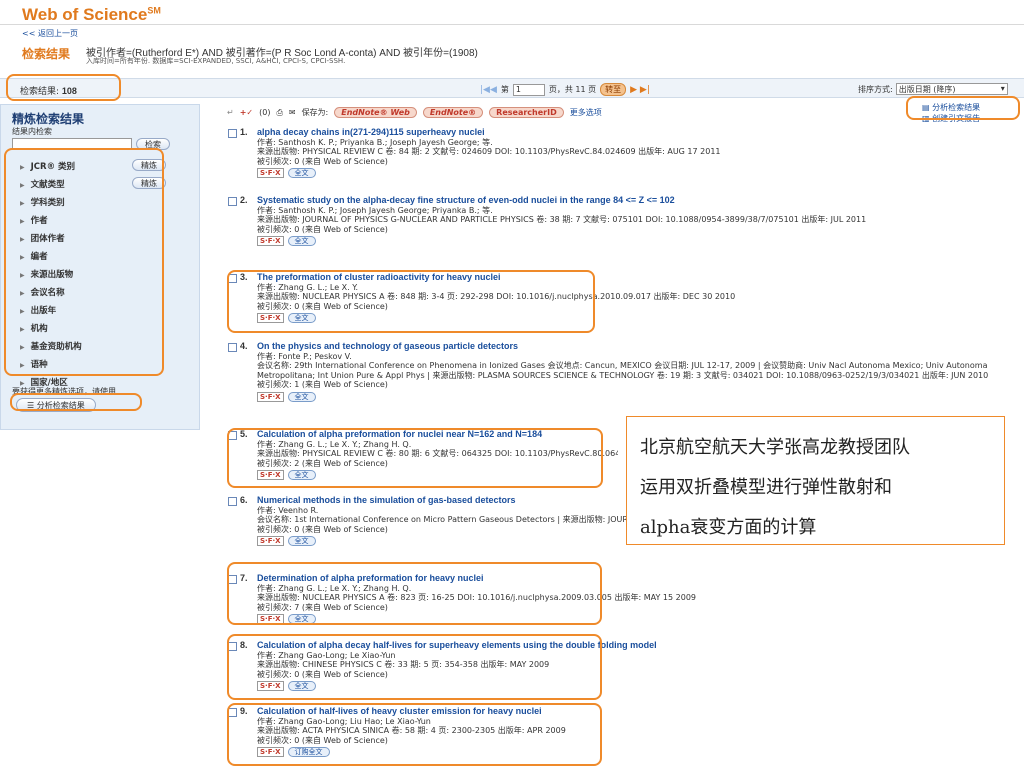  Describe the element at coordinates (279, 113) in the screenshot. I see `print-icon: ⎙` at that location.